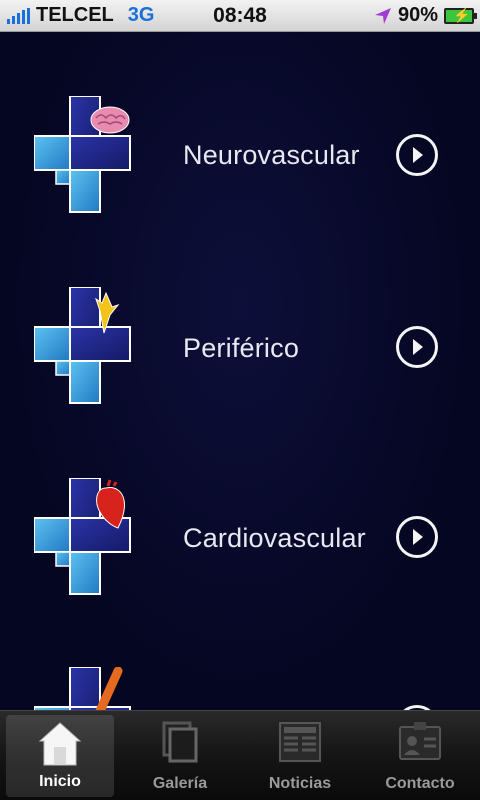 This screenshot has width=480, height=800. Describe the element at coordinates (274, 538) in the screenshot. I see `menu-item-label: Cardiovascular` at that location.